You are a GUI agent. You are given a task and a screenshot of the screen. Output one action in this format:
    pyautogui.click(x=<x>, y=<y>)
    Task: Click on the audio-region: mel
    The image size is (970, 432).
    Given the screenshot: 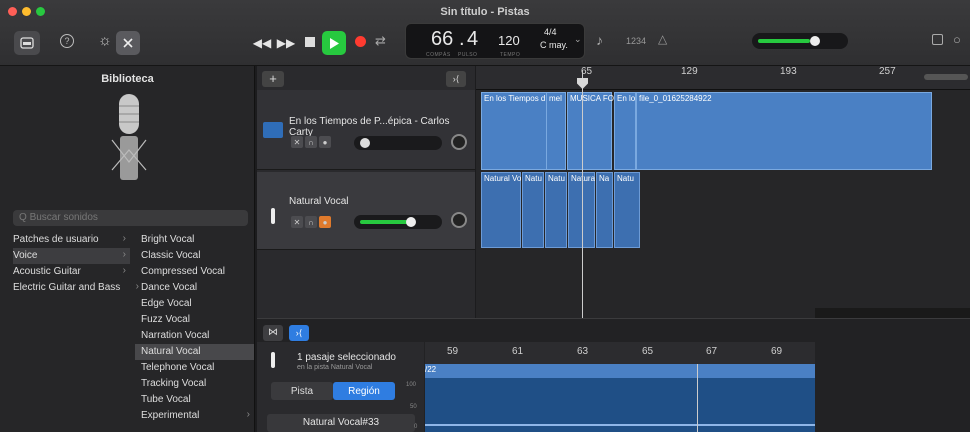 What is the action you would take?
    pyautogui.click(x=556, y=131)
    